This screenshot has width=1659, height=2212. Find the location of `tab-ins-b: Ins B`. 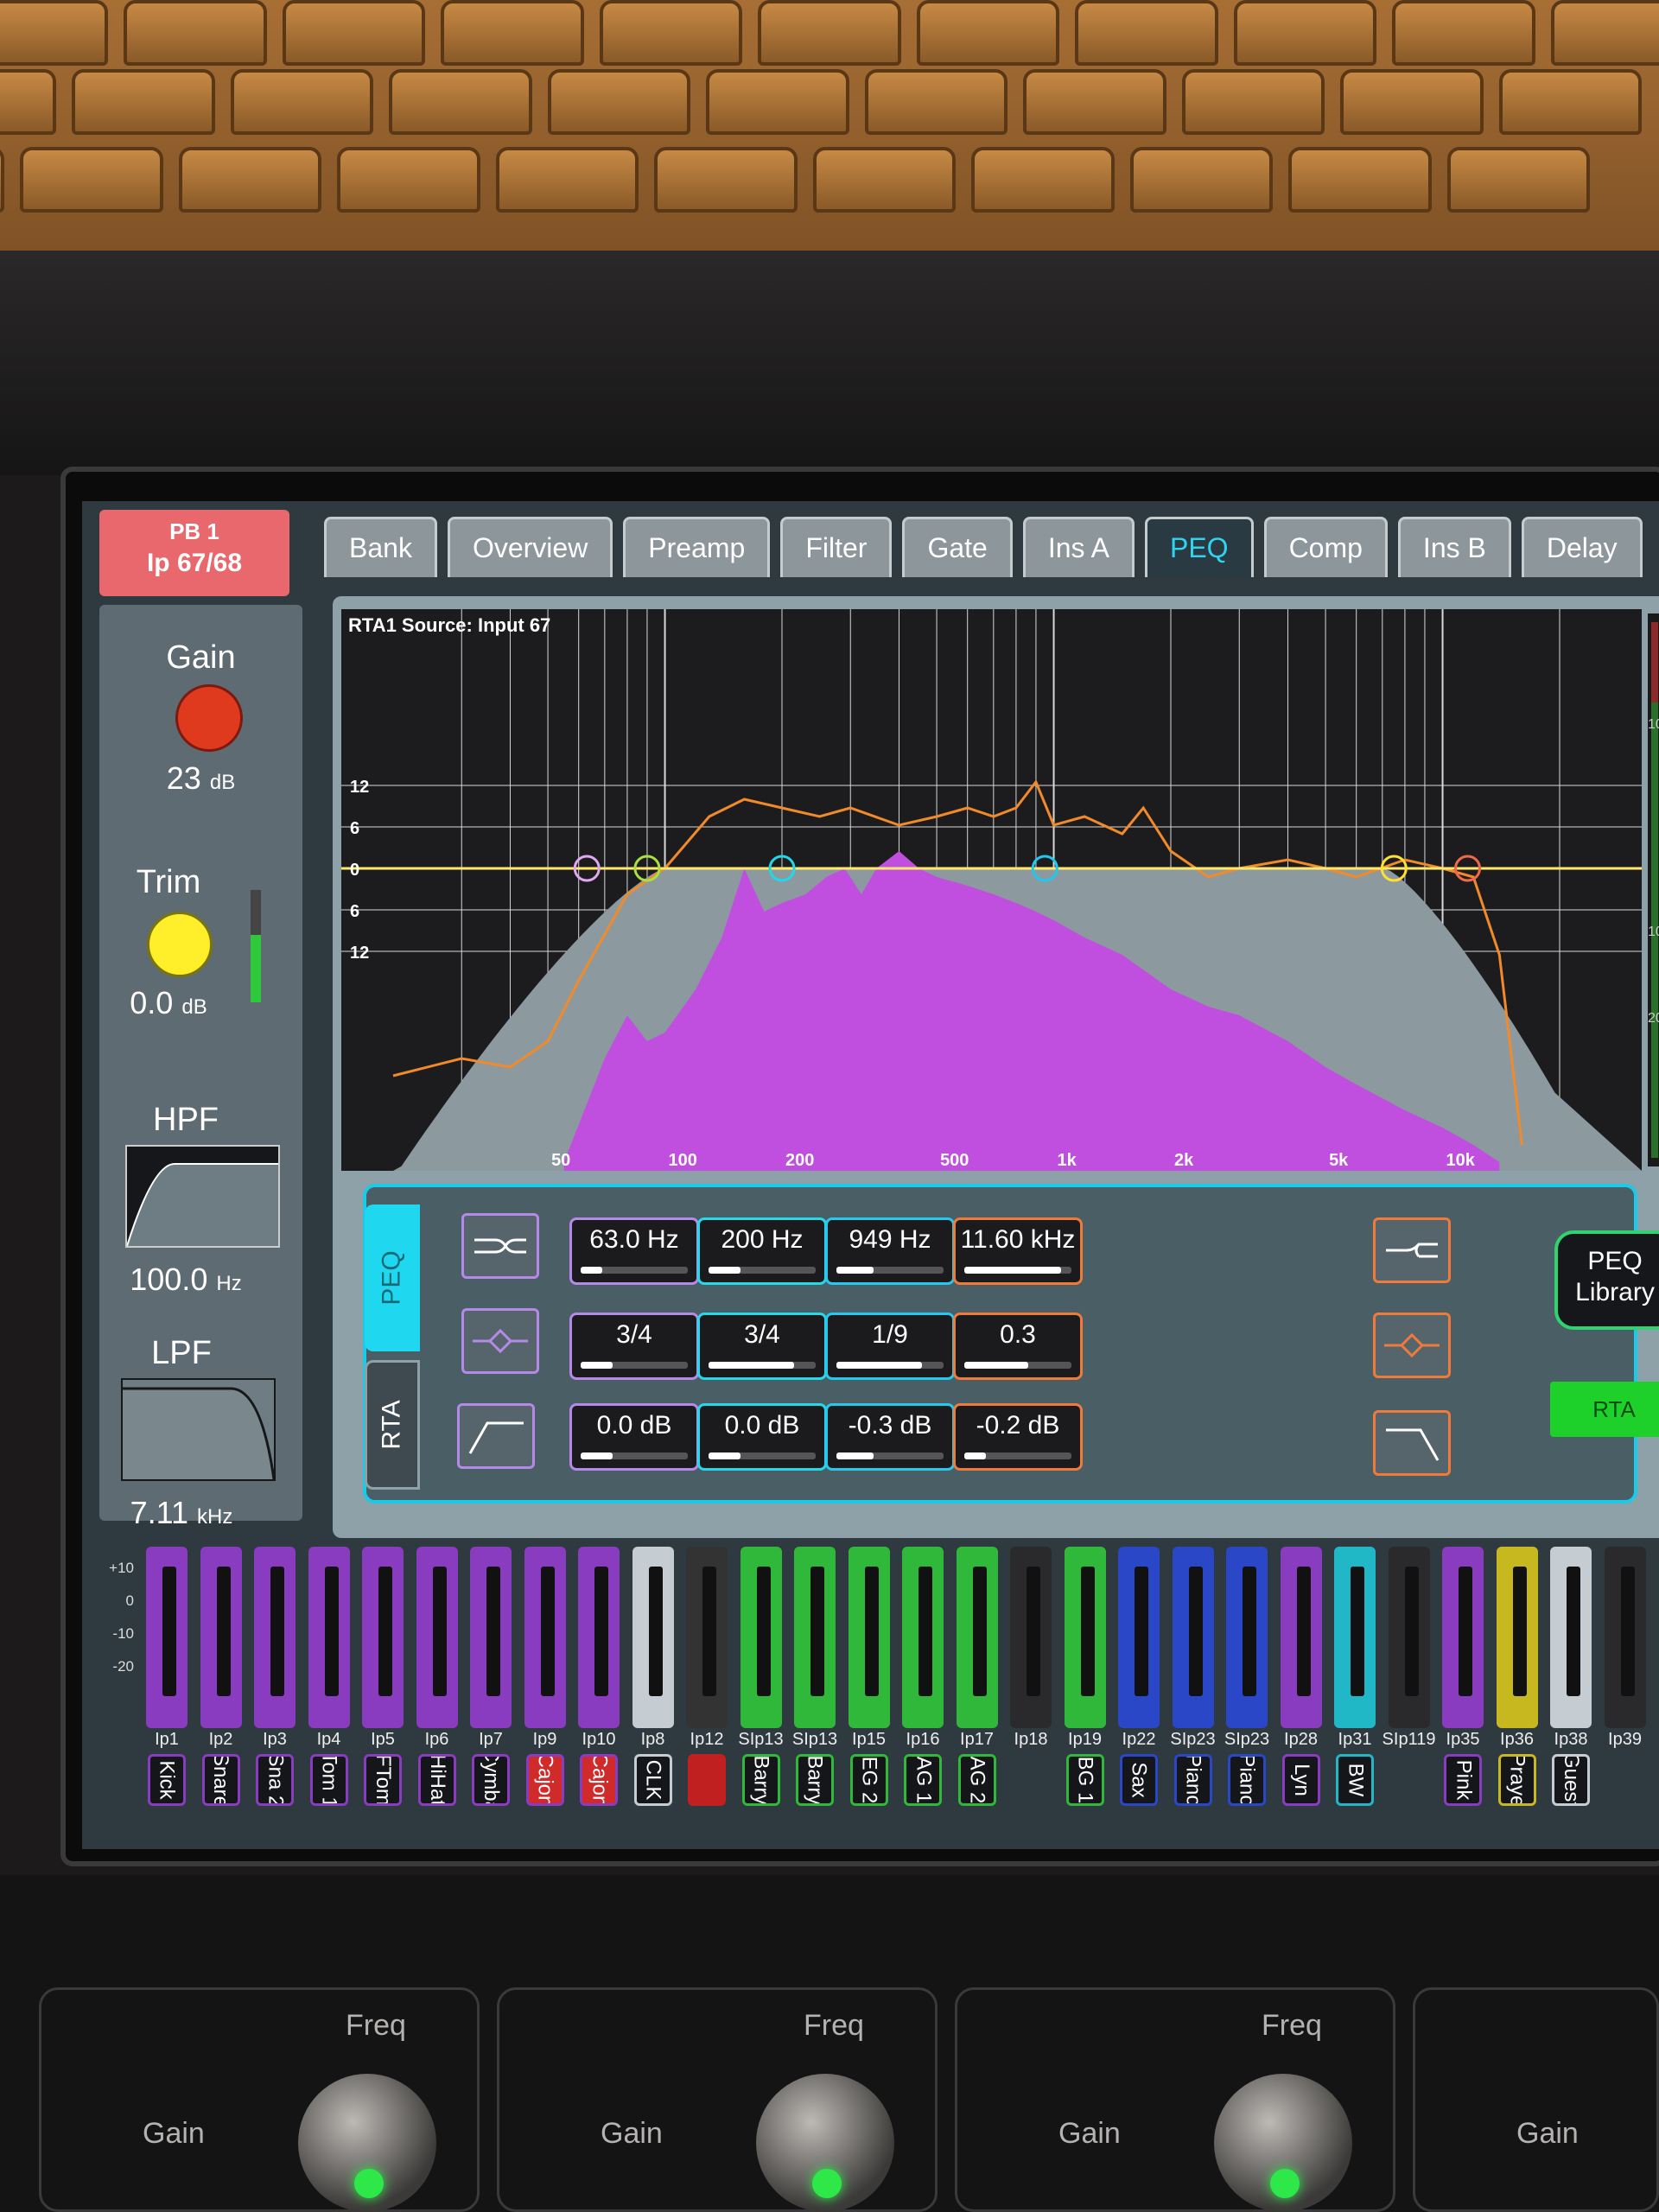

tab-ins-b: Ins B is located at coordinates (1454, 547).